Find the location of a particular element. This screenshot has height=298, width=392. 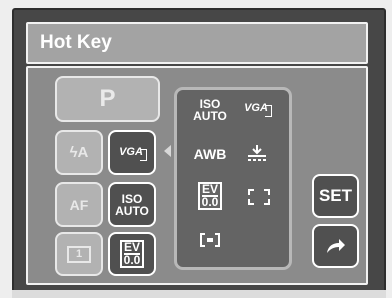

next-button is located at coordinates (335, 246).